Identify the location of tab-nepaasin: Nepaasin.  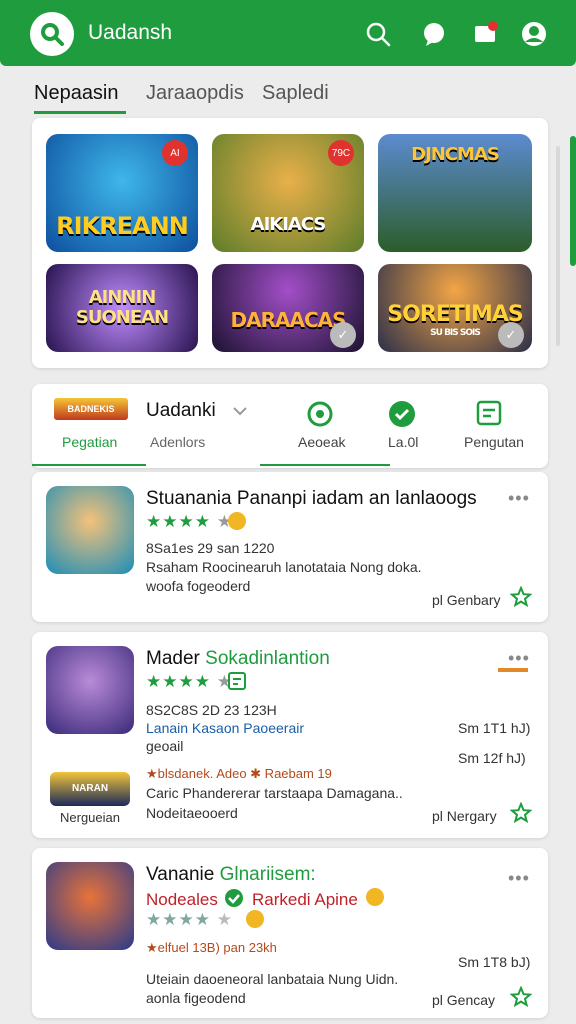
(76, 93).